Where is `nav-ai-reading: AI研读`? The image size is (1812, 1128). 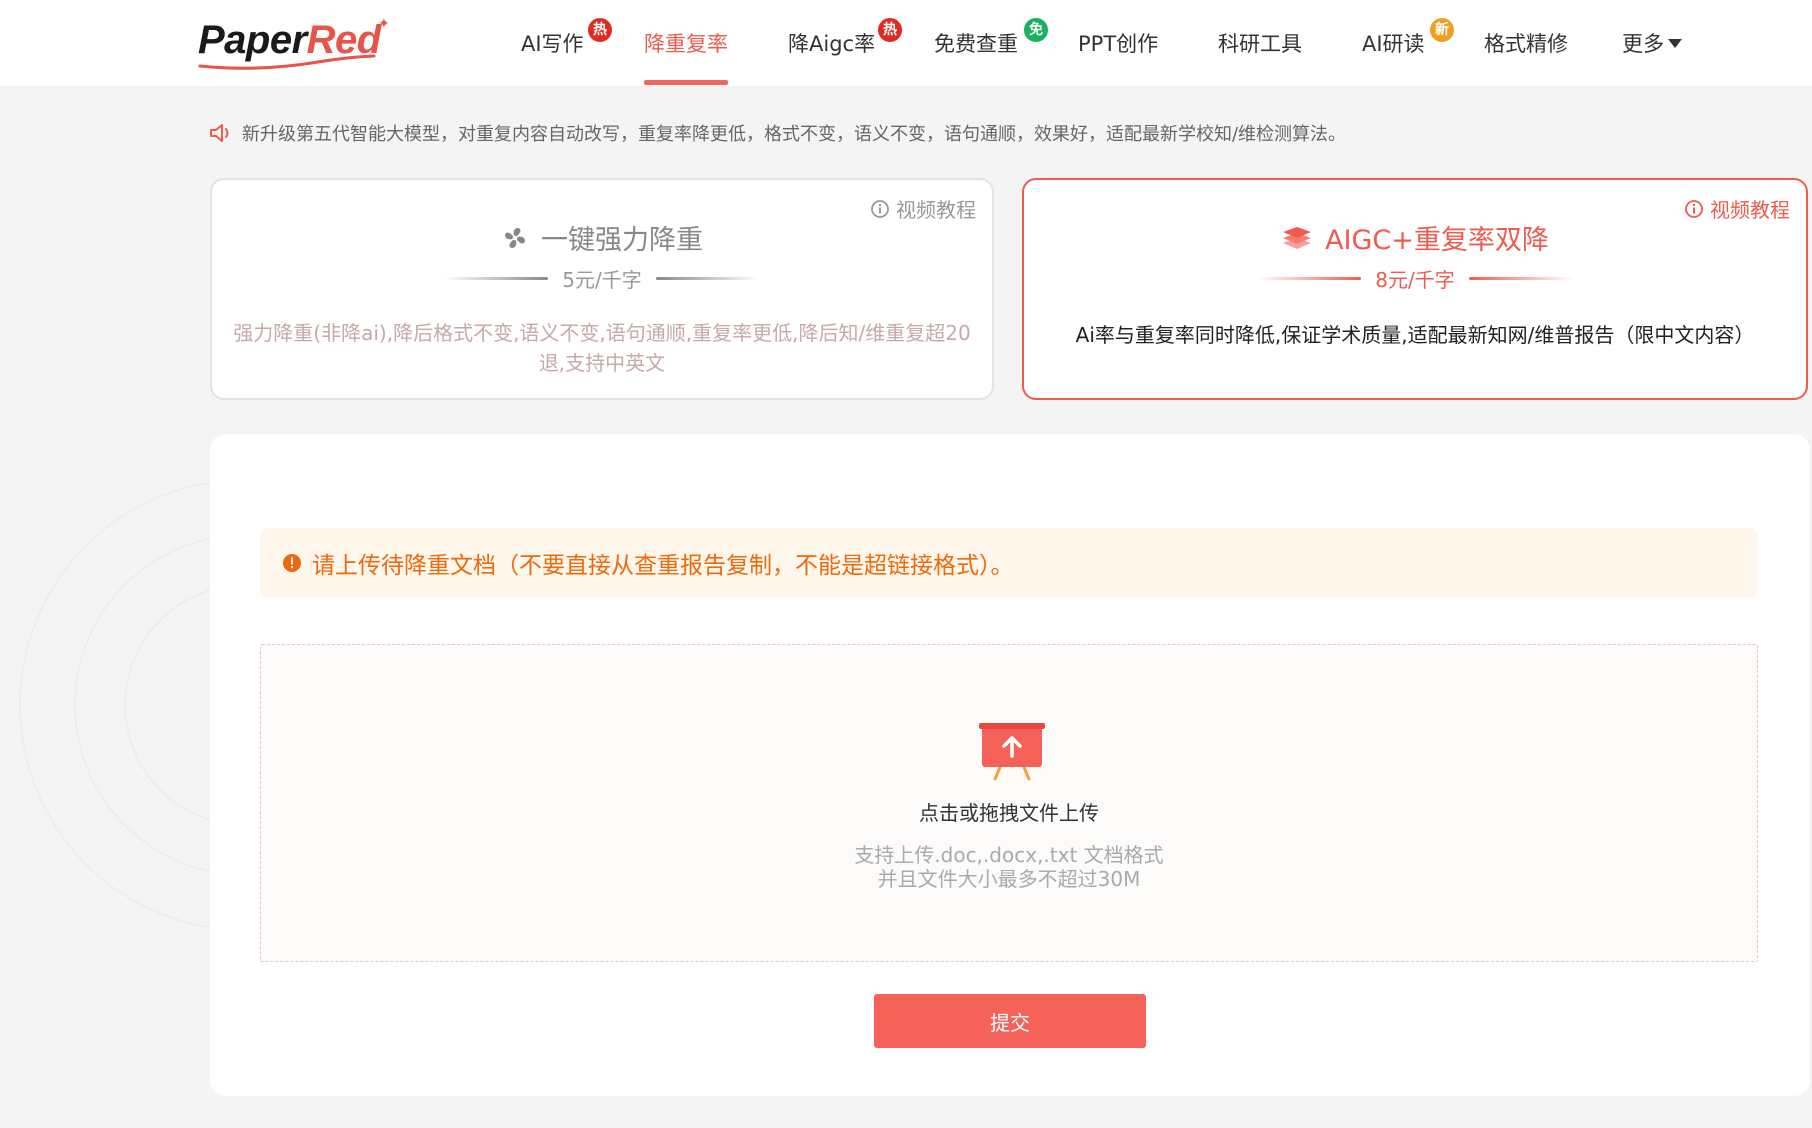 nav-ai-reading: AI研读 is located at coordinates (1393, 43).